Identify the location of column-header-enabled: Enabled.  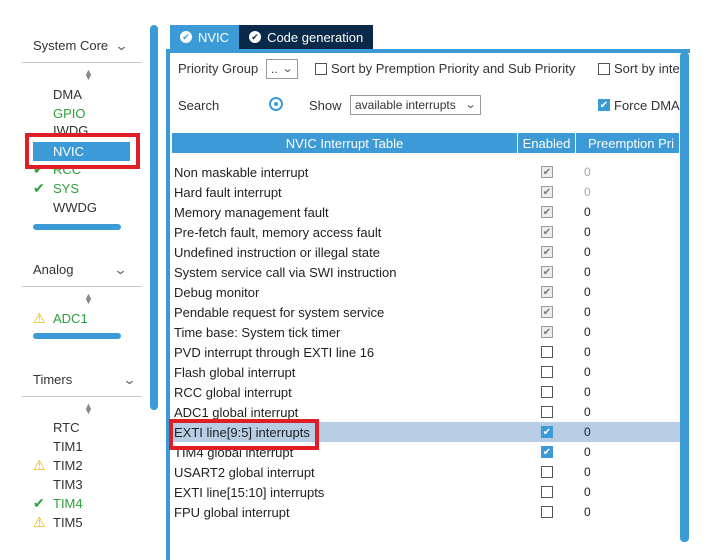
(547, 143).